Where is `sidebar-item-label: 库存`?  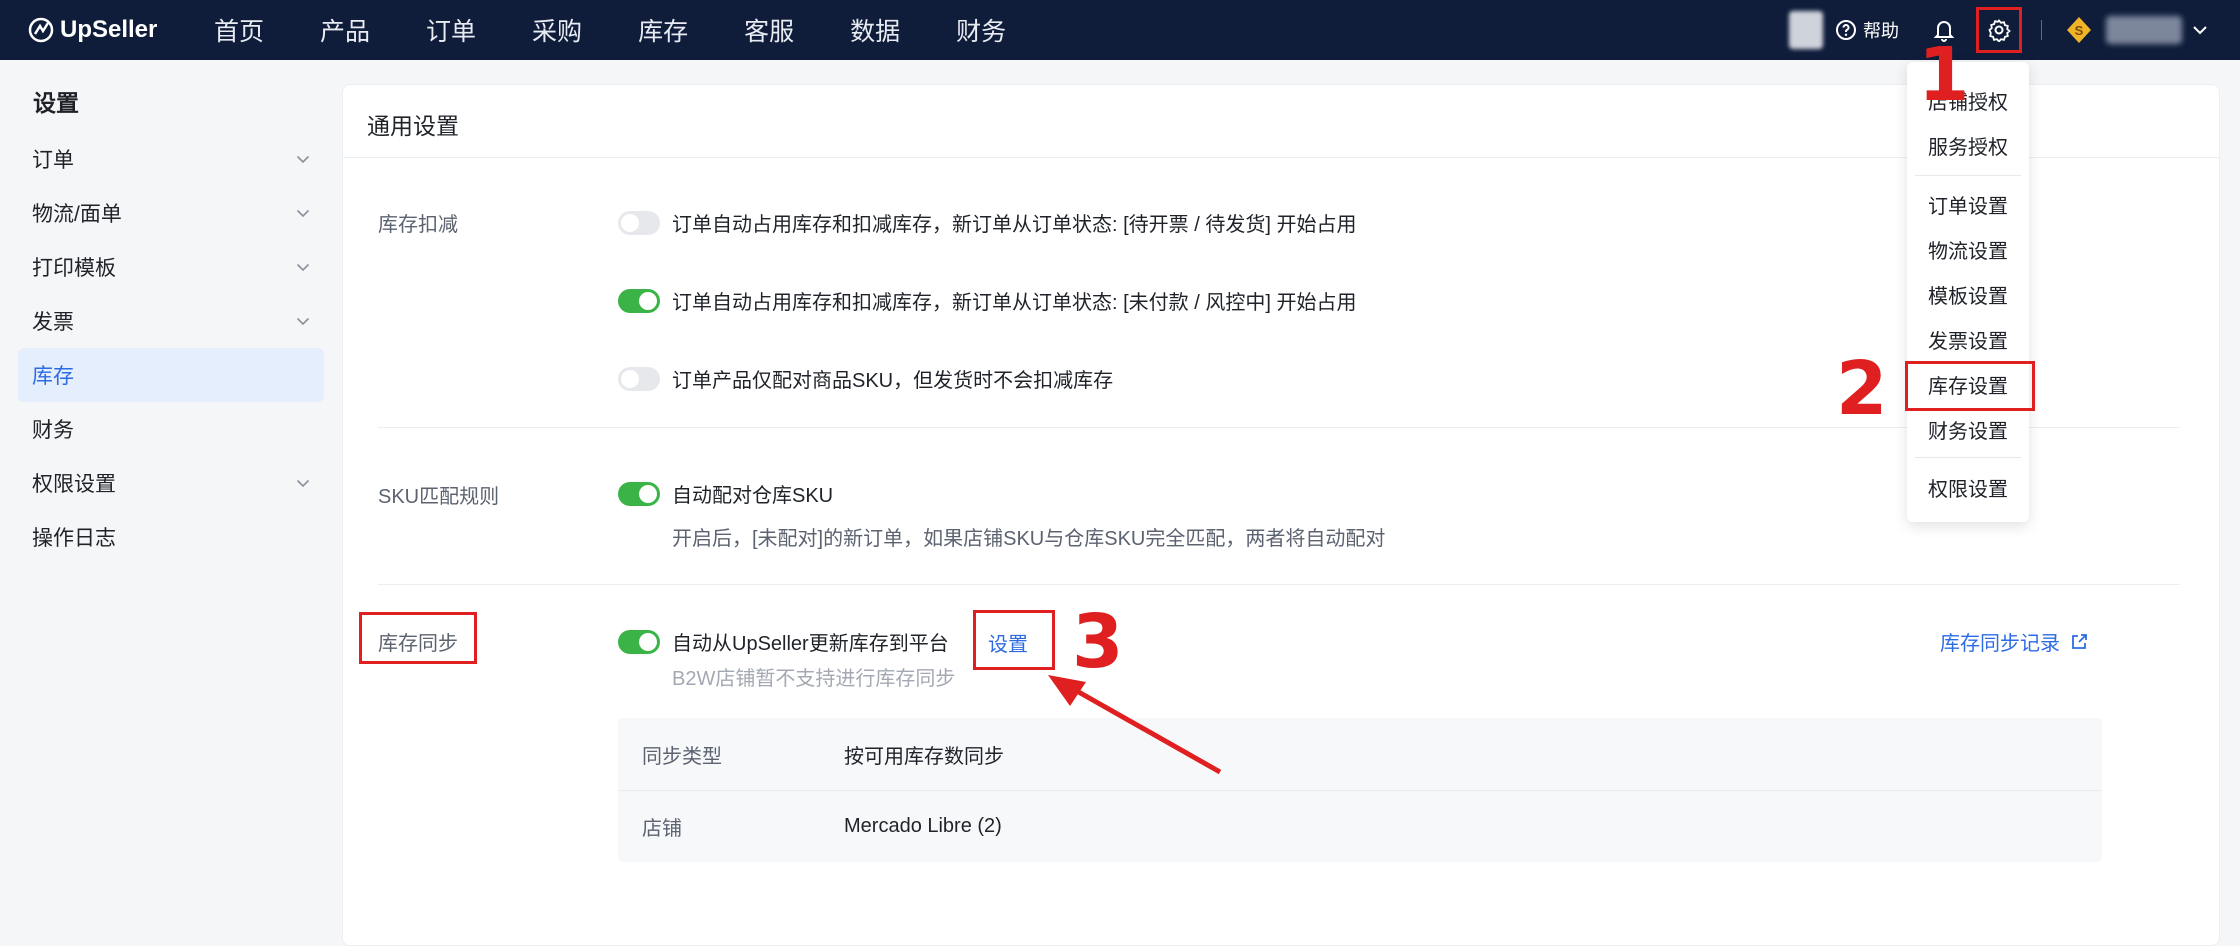
sidebar-item-label: 库存 is located at coordinates (53, 376).